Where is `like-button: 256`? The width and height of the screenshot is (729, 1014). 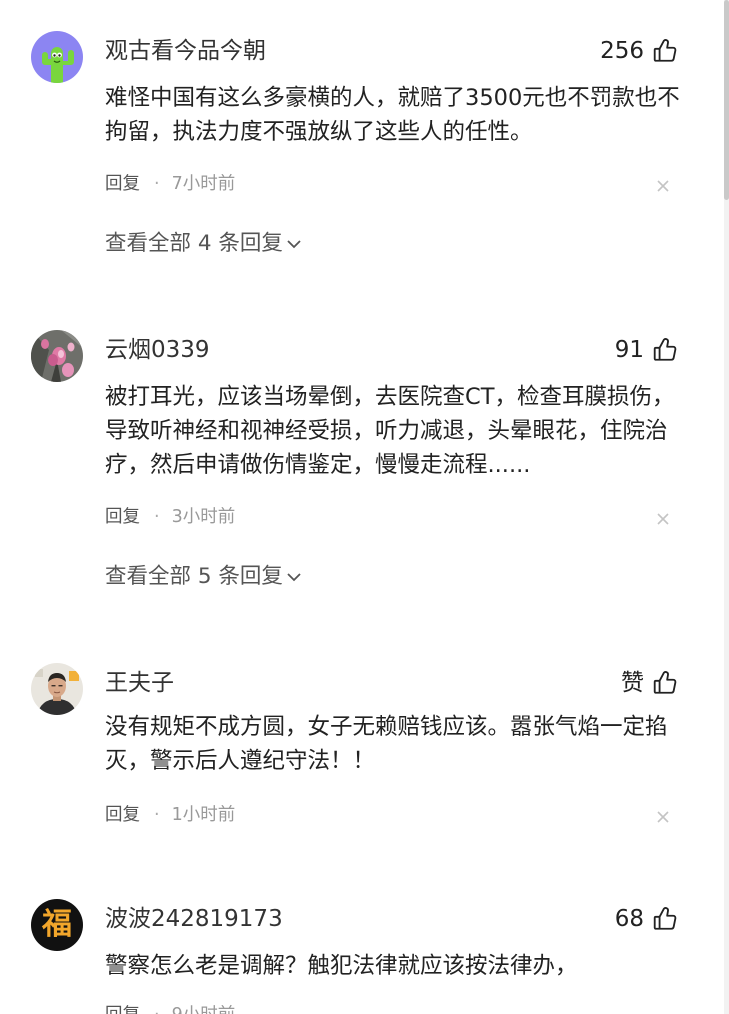
like-button: 256 is located at coordinates (639, 51).